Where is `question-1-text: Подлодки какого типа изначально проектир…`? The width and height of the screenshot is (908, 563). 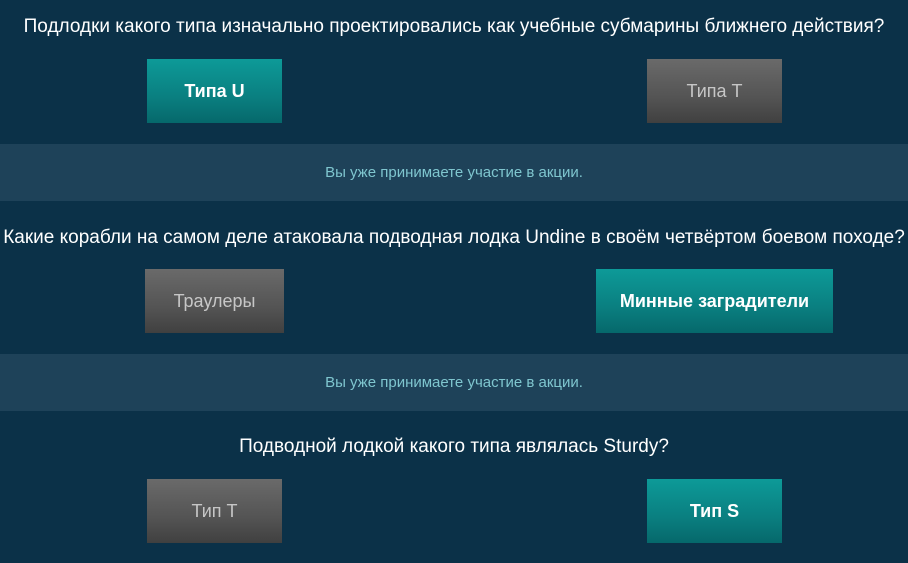 question-1-text: Подлодки какого типа изначально проектир… is located at coordinates (454, 26).